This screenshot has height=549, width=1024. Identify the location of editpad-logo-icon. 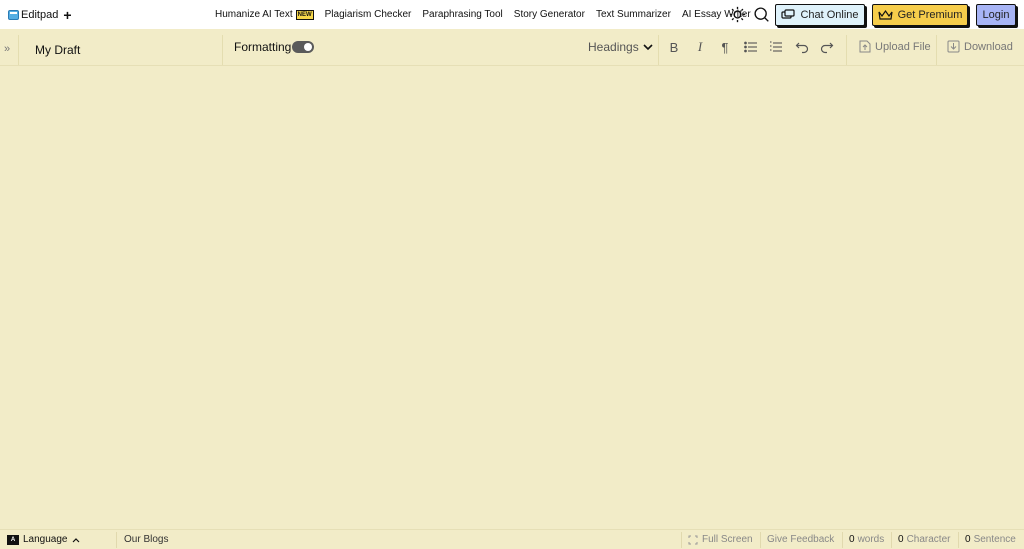
(13, 14).